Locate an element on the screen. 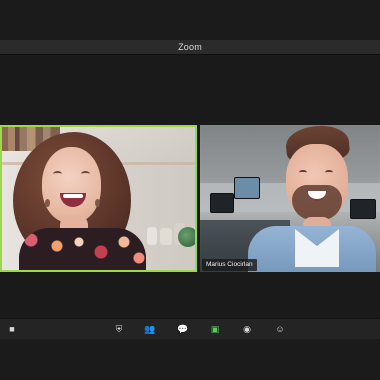 The image size is (380, 380). record-button: ◉ is located at coordinates (247, 329).